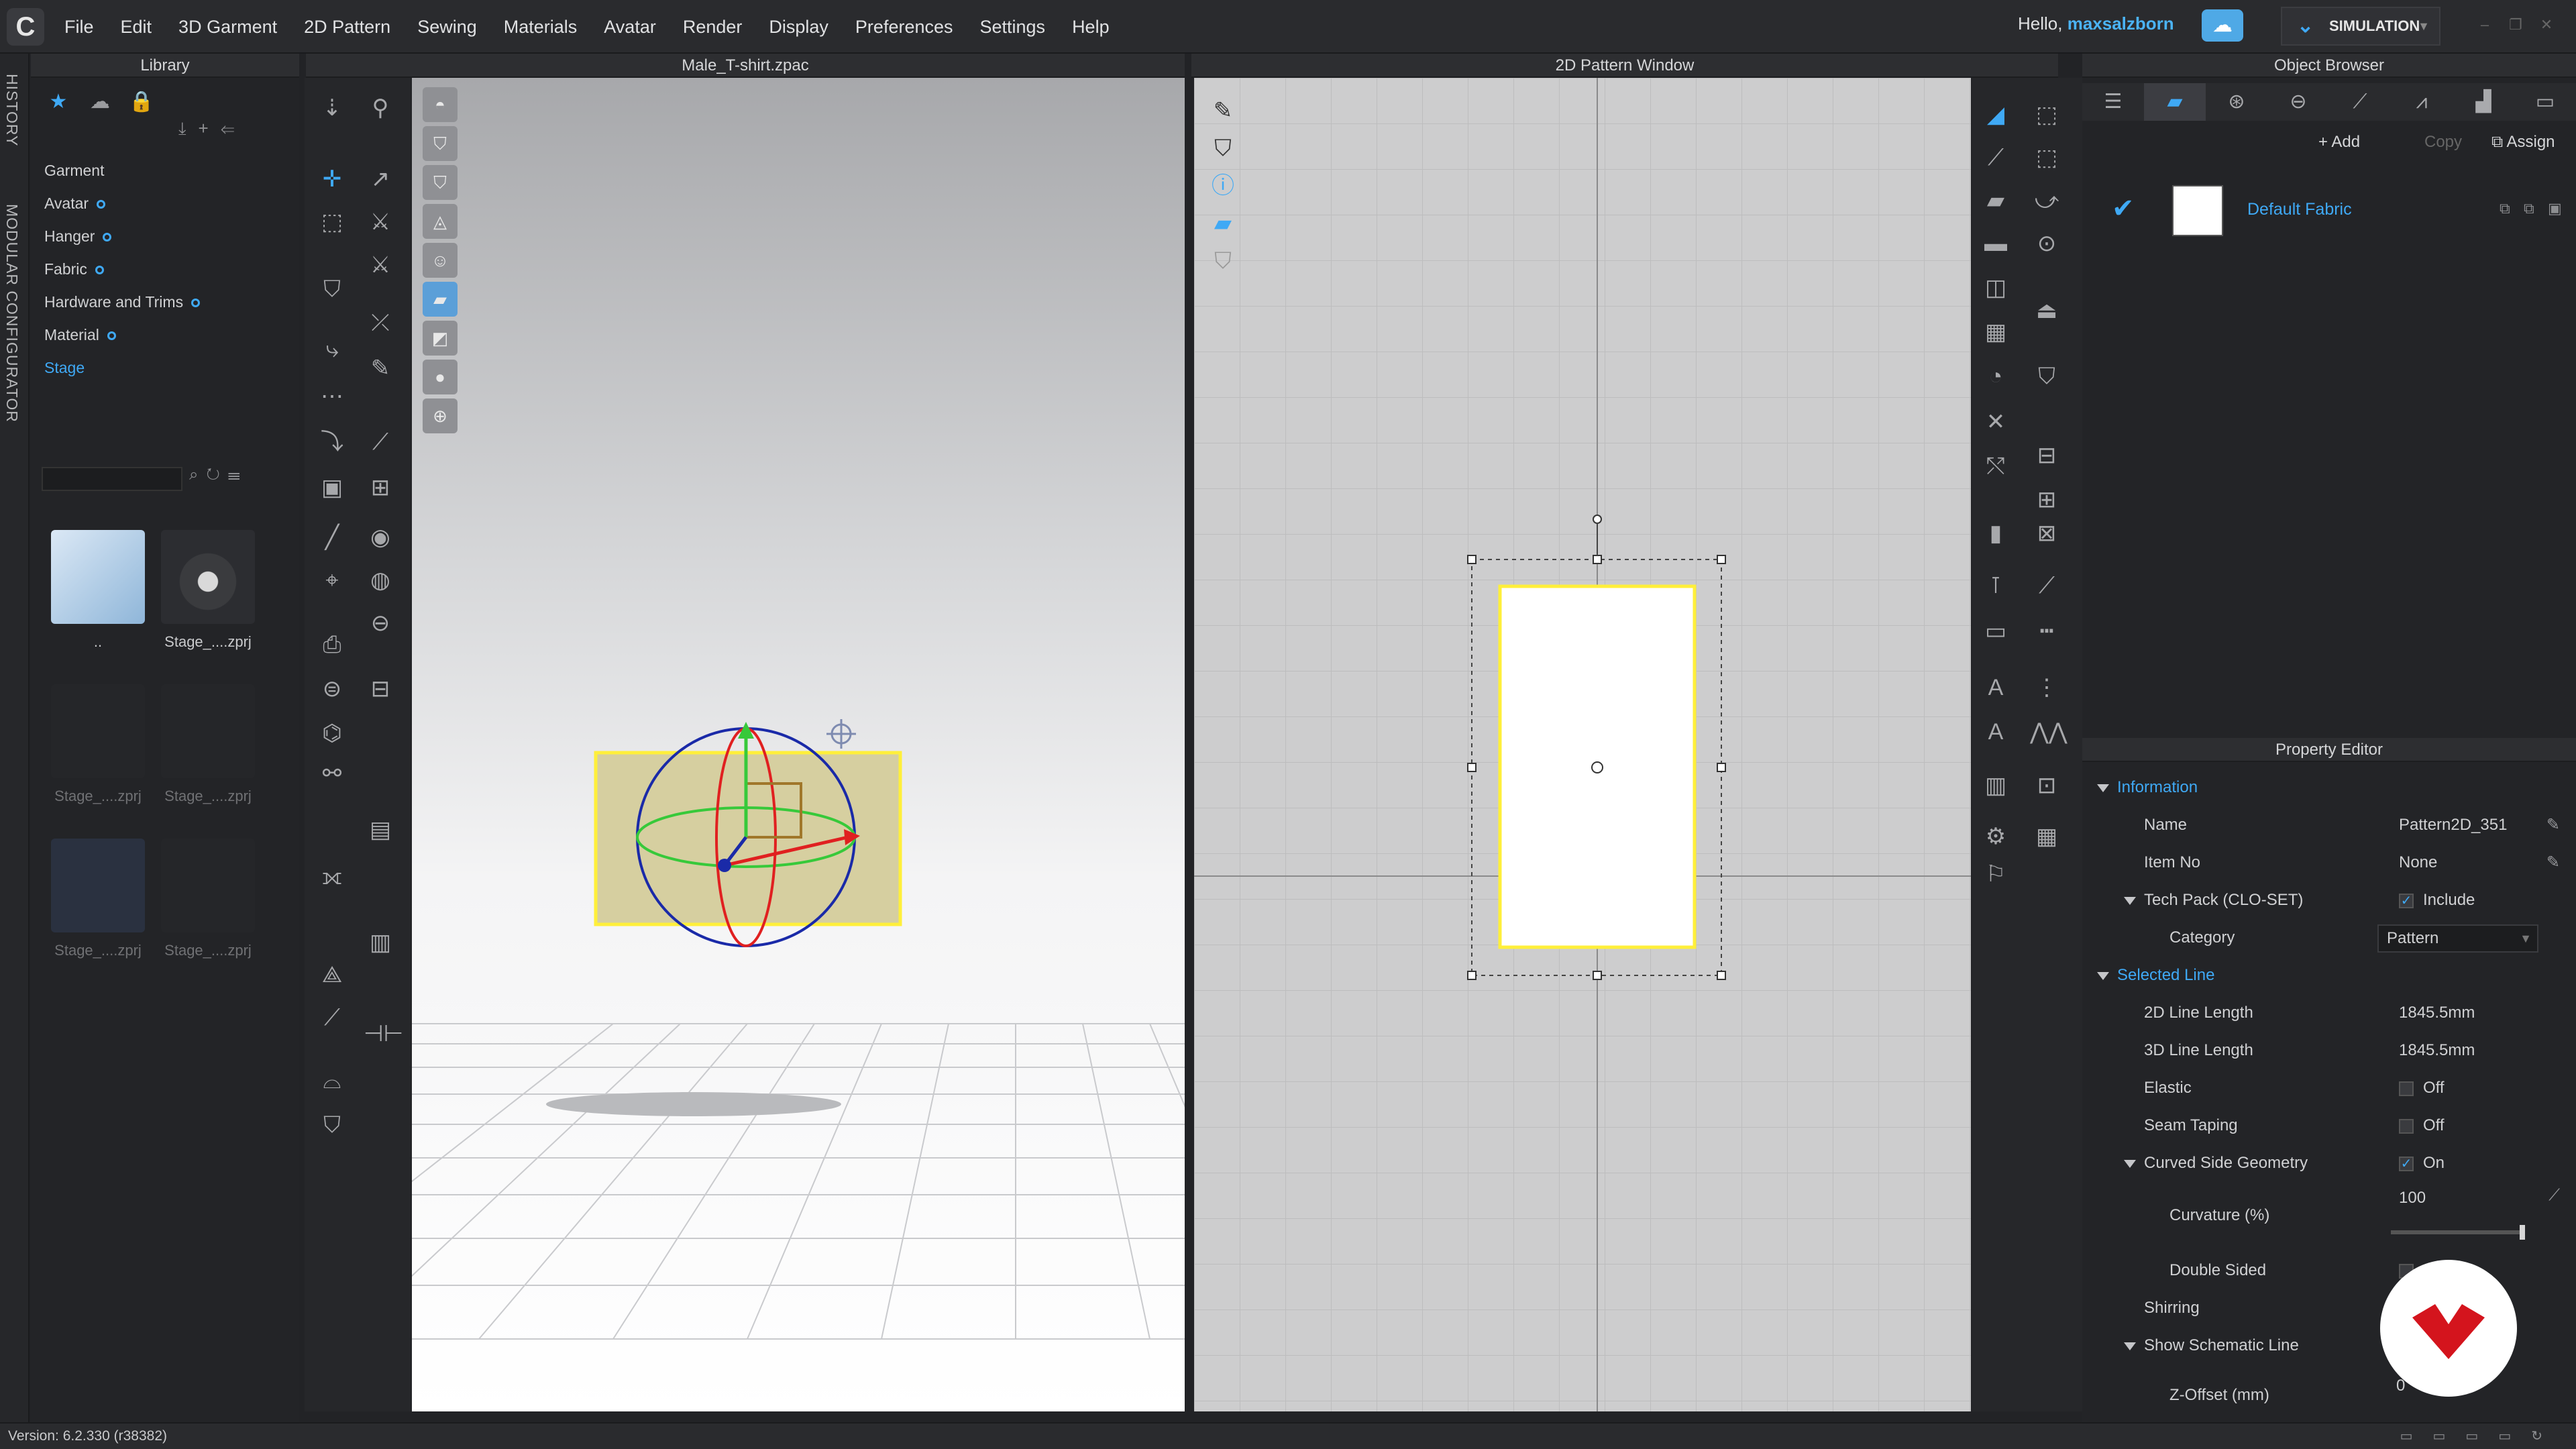 The image size is (2576, 1449). What do you see at coordinates (2514, 1436) in the screenshot?
I see `dual-view-icon: ▭` at bounding box center [2514, 1436].